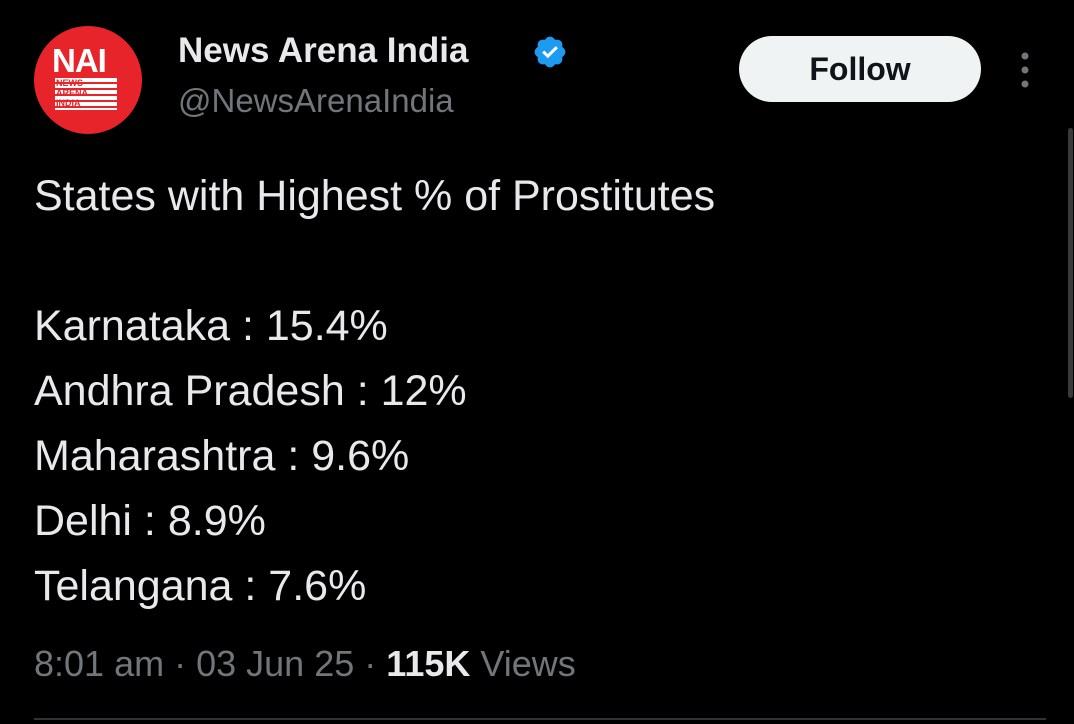  What do you see at coordinates (323, 51) in the screenshot?
I see `author-display-name: News Arena India` at bounding box center [323, 51].